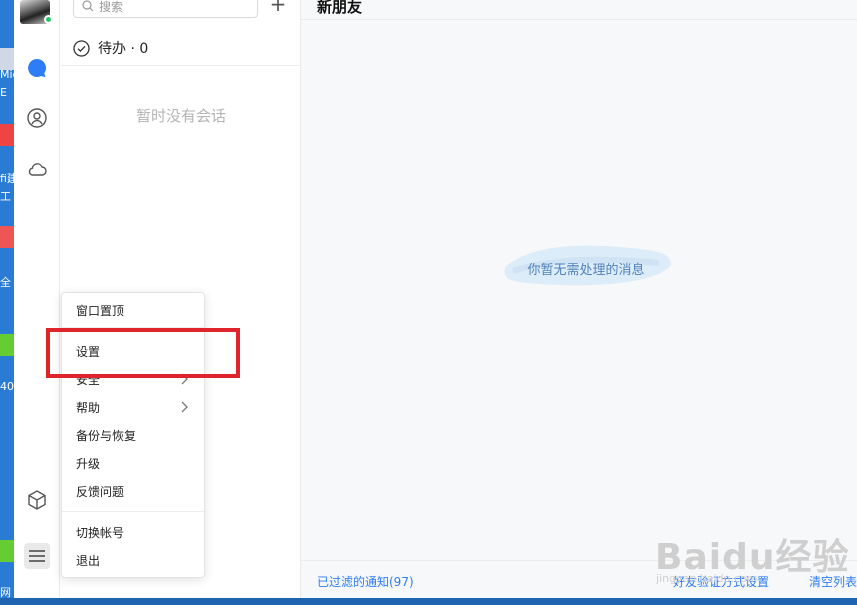 The image size is (857, 605). Describe the element at coordinates (133, 463) in the screenshot. I see `menu-item-upgrade: 升级` at that location.